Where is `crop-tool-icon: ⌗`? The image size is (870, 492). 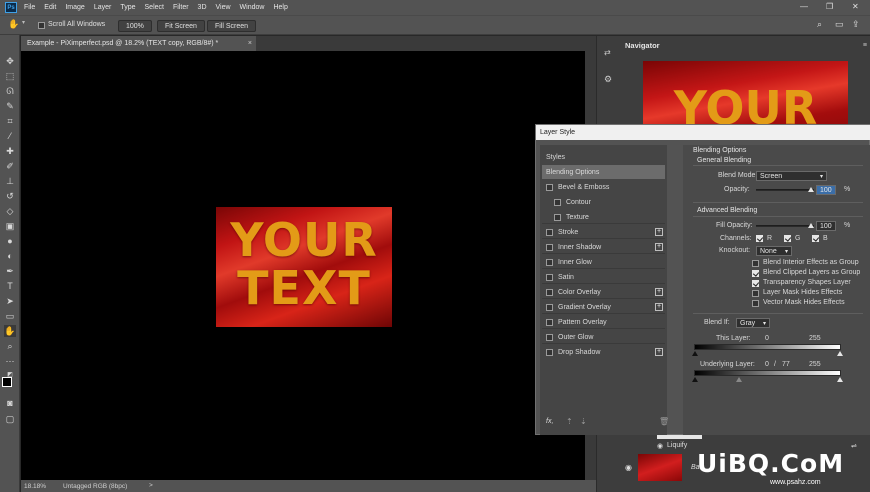
crop-tool-icon: ⌗ is located at coordinates (10, 121).